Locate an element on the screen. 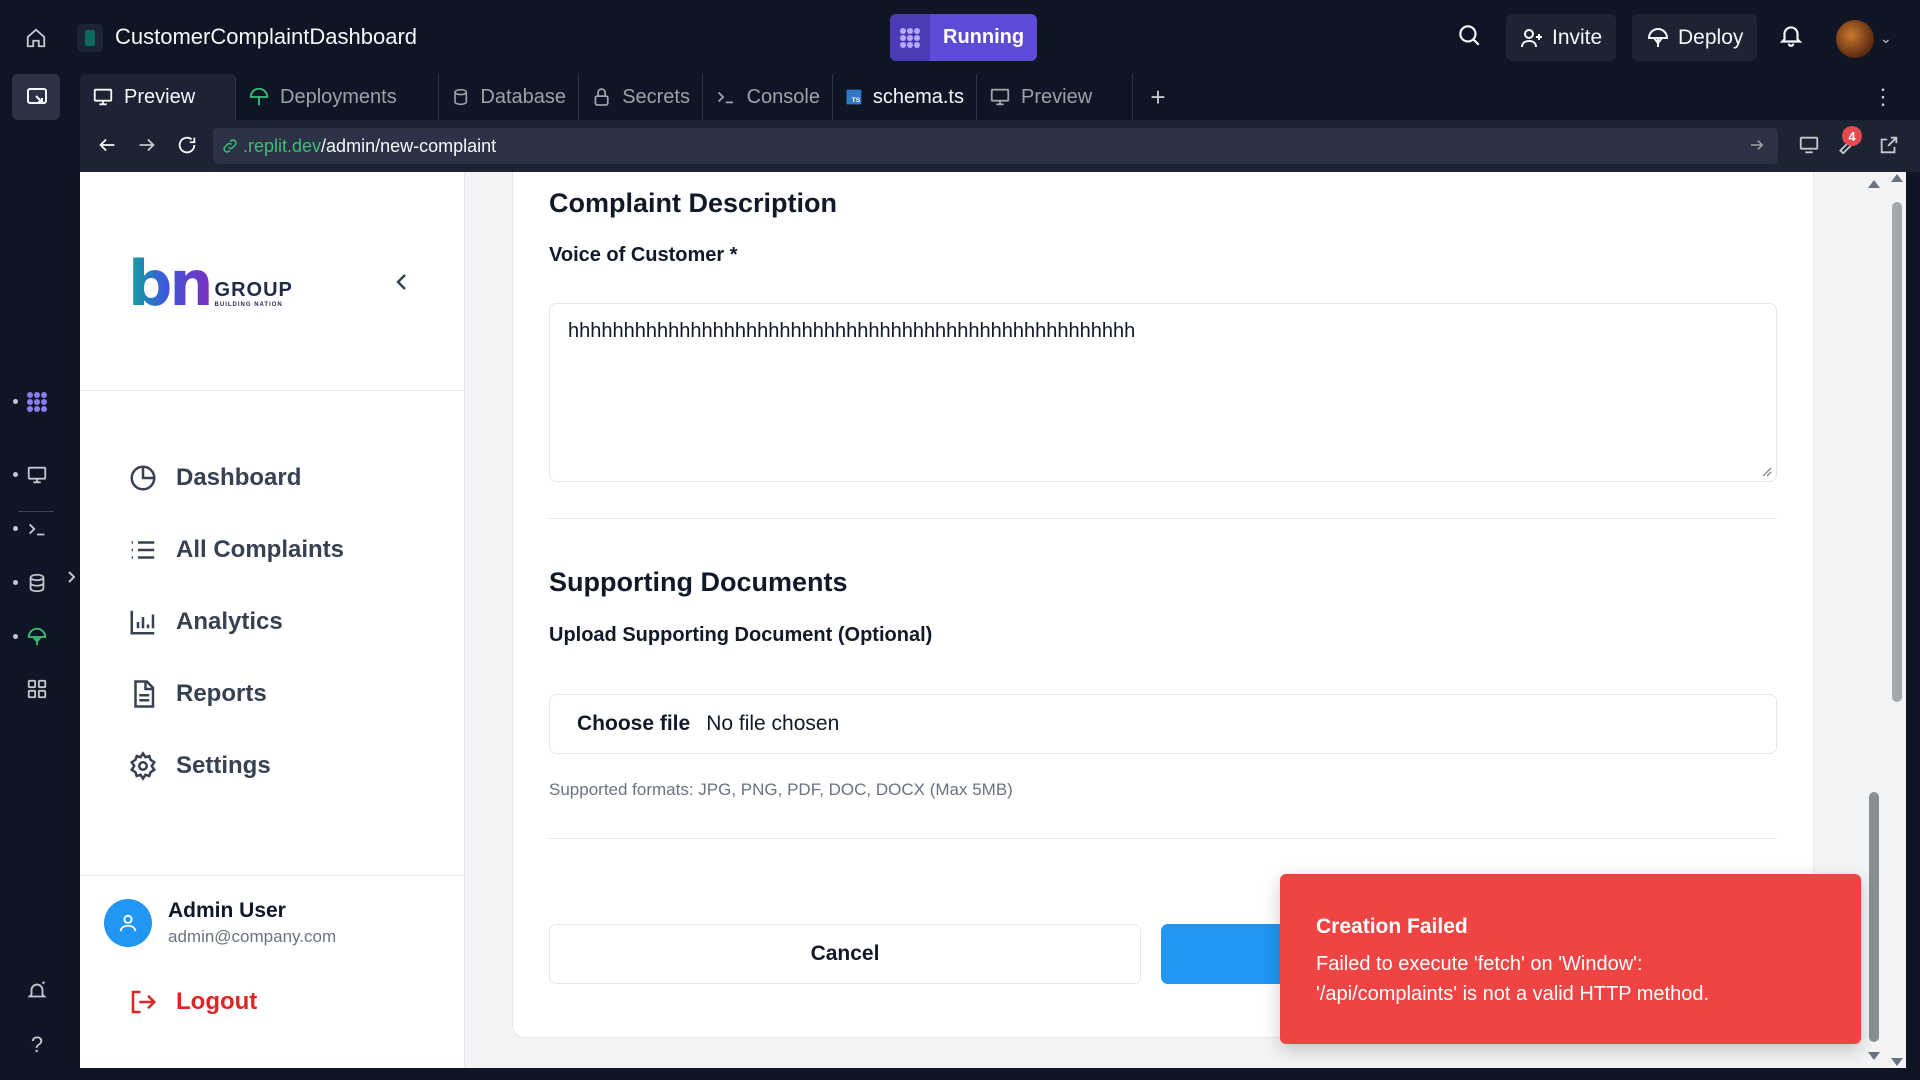  file-status: No file chosen is located at coordinates (773, 723).